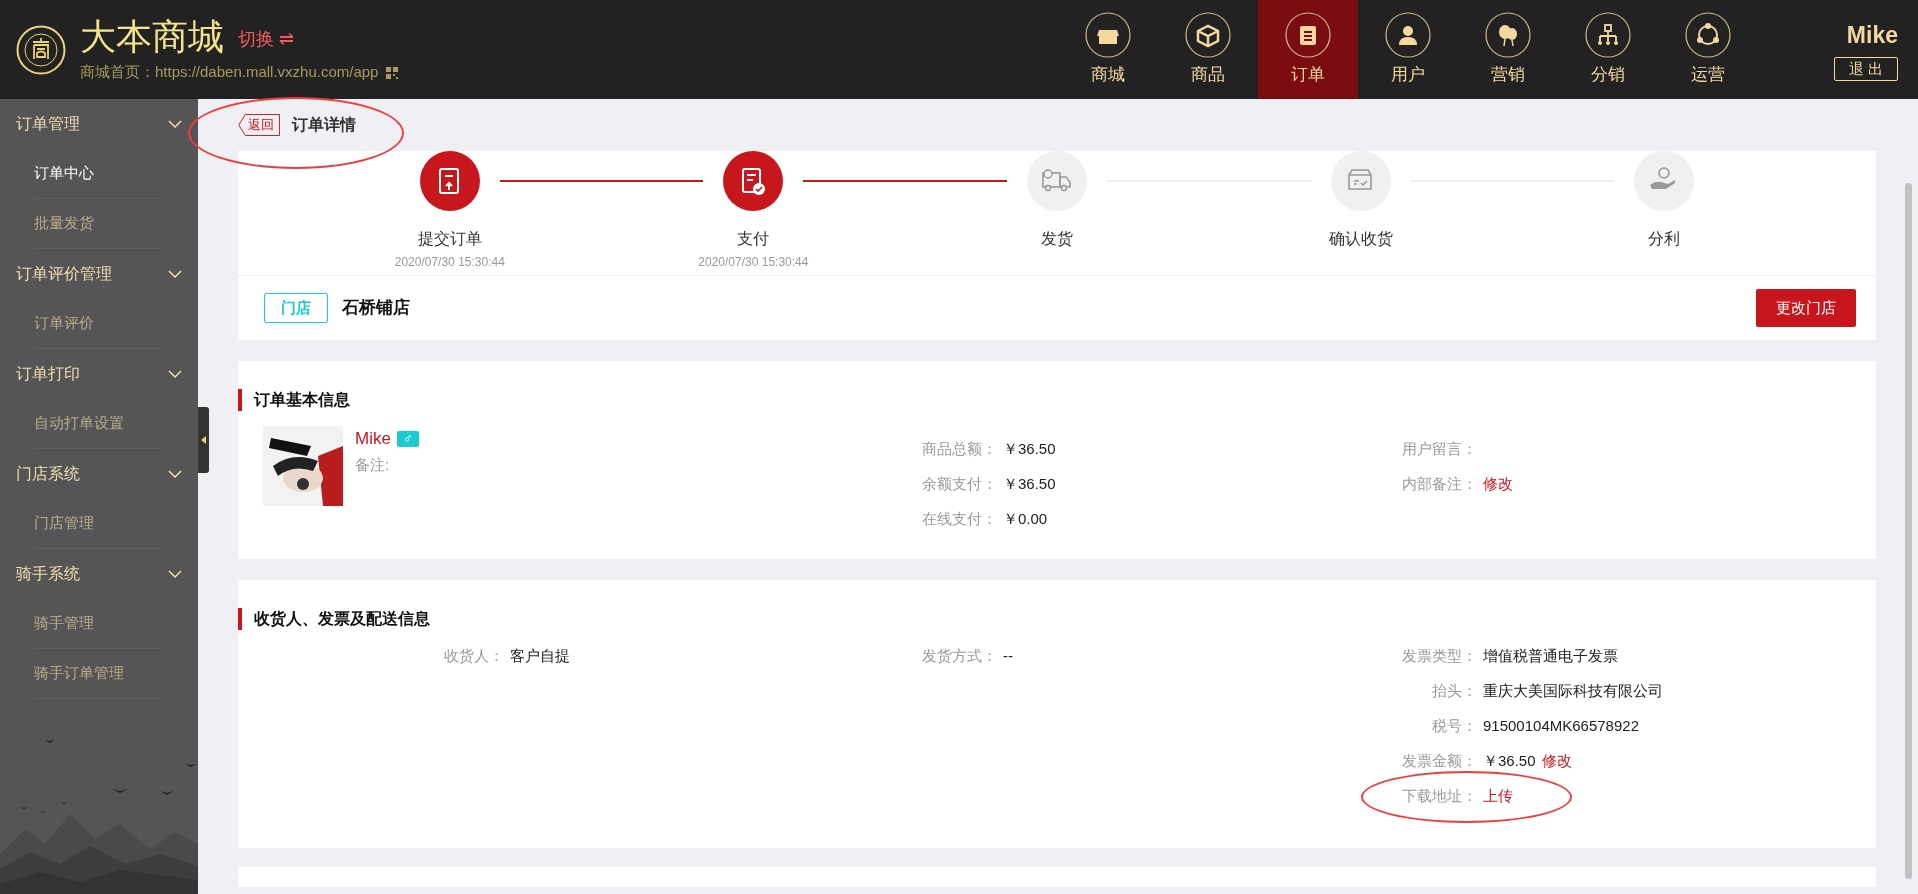  What do you see at coordinates (1664, 239) in the screenshot?
I see `step-label: 分利` at bounding box center [1664, 239].